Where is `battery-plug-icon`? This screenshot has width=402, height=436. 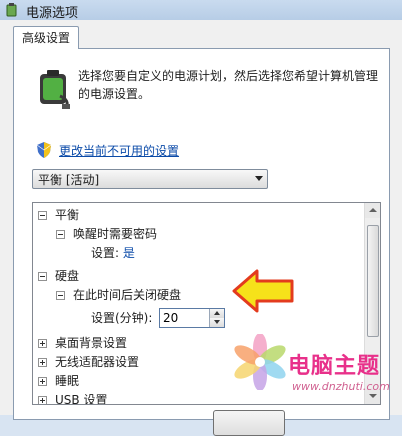 battery-plug-icon is located at coordinates (55, 89).